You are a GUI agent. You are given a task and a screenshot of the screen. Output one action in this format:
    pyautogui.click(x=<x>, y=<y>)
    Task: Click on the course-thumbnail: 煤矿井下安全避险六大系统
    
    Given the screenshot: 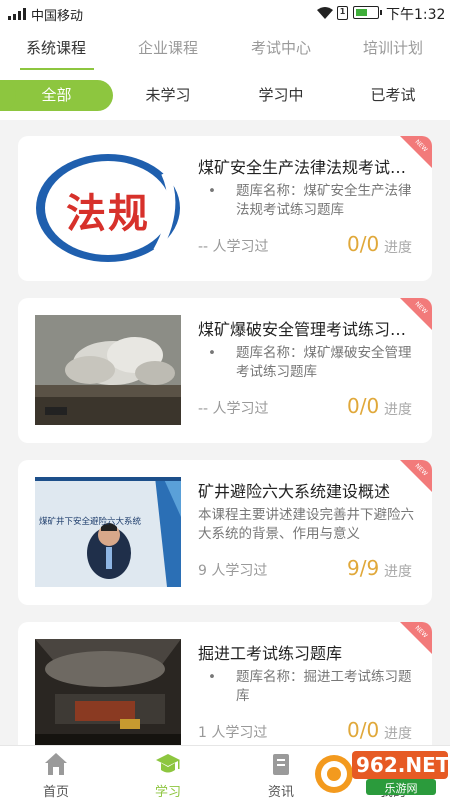 What is the action you would take?
    pyautogui.click(x=108, y=532)
    